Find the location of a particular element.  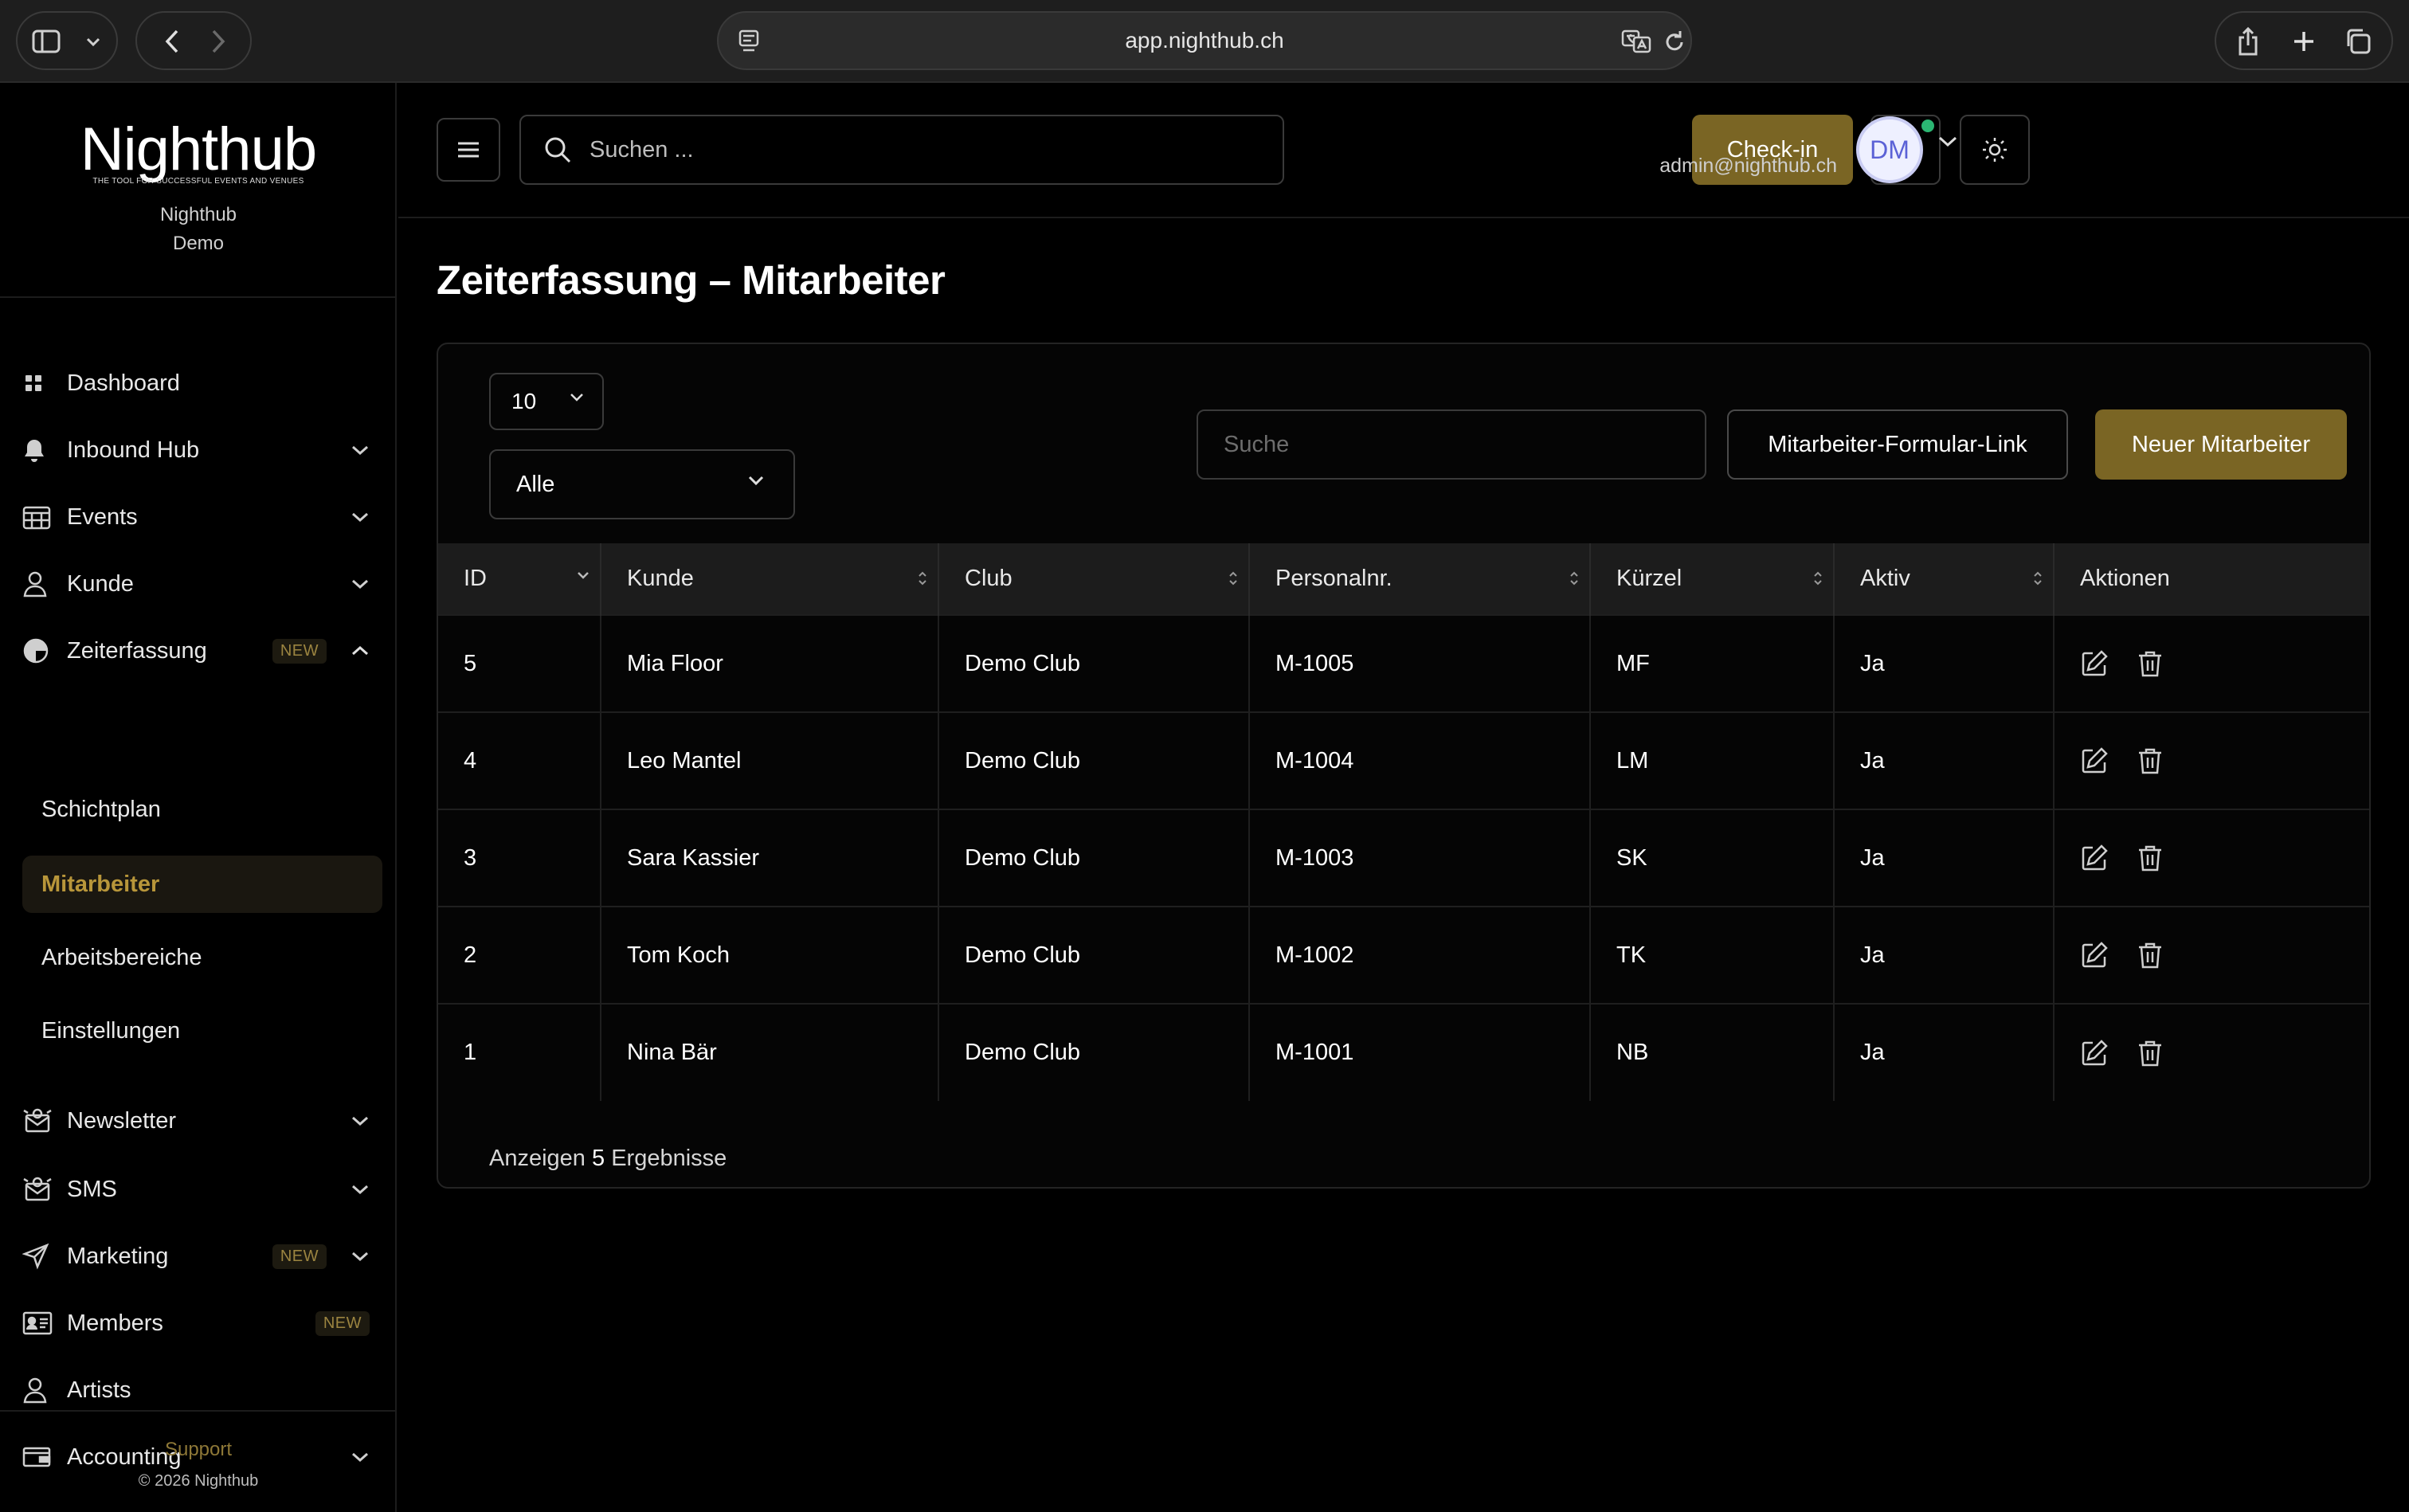

table-search-input: Suche is located at coordinates (1451, 444).